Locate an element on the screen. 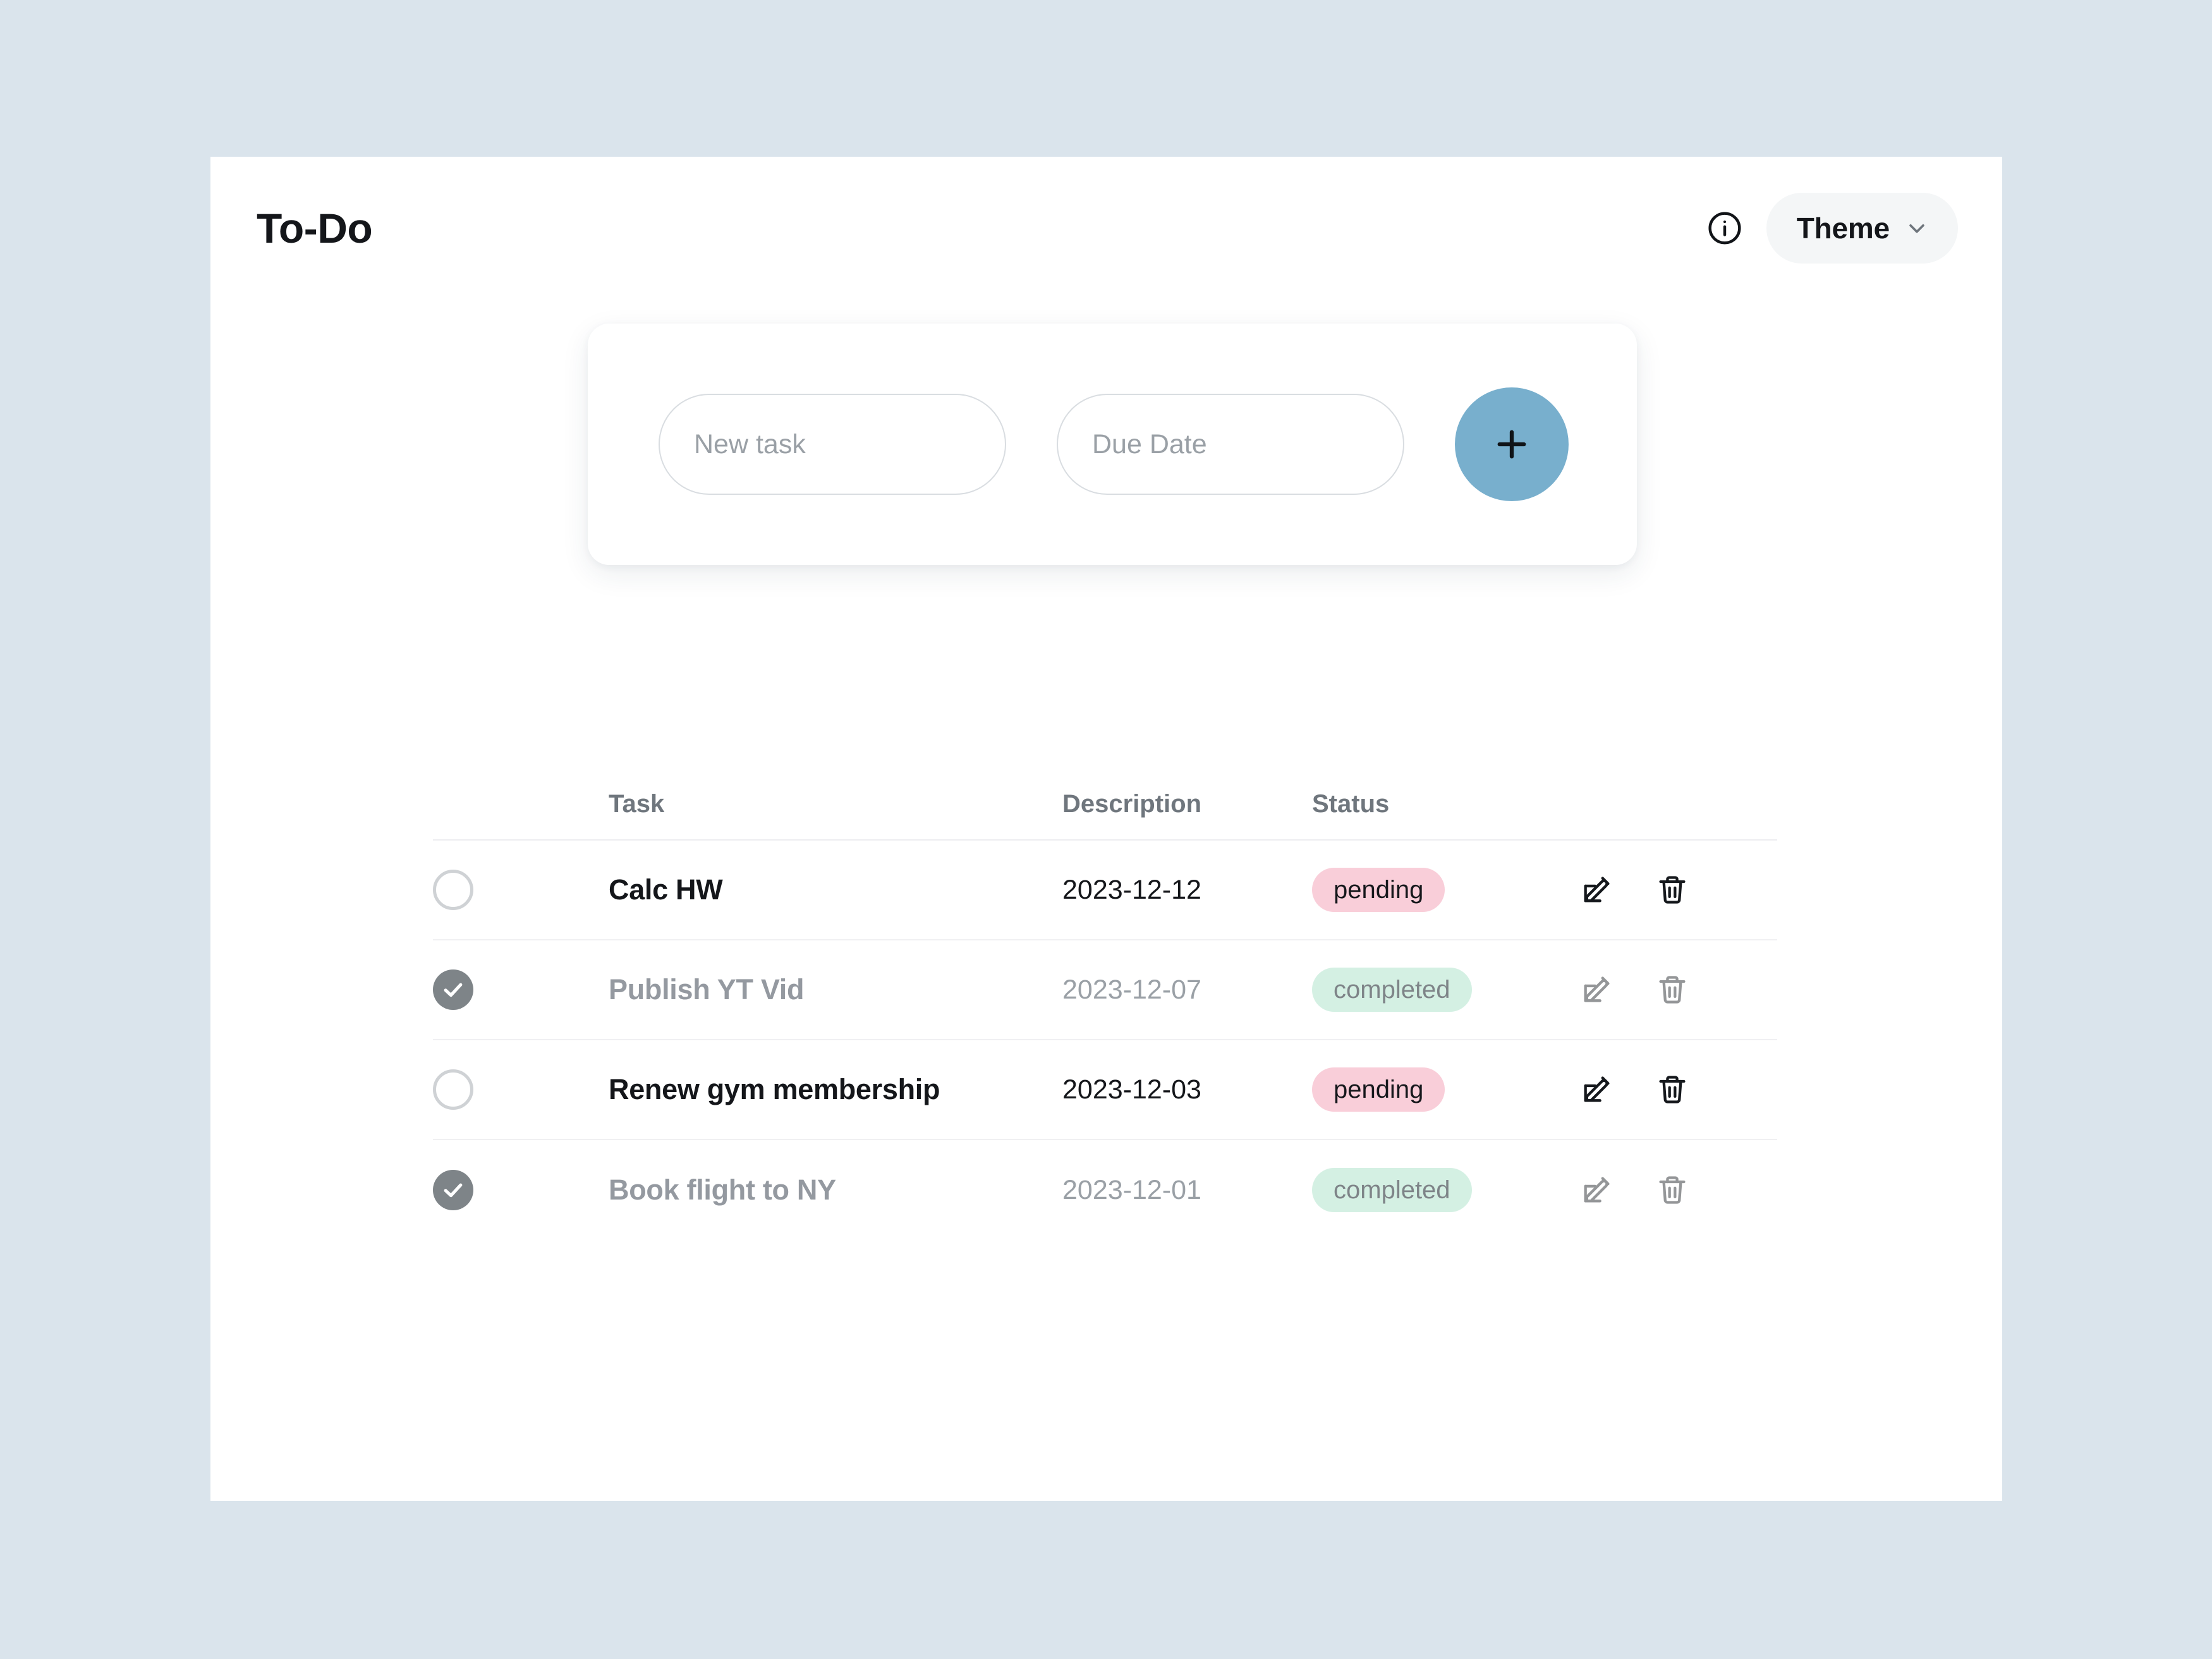 The image size is (2212, 1659). table-header-row: Task Description Status is located at coordinates (1105, 805).